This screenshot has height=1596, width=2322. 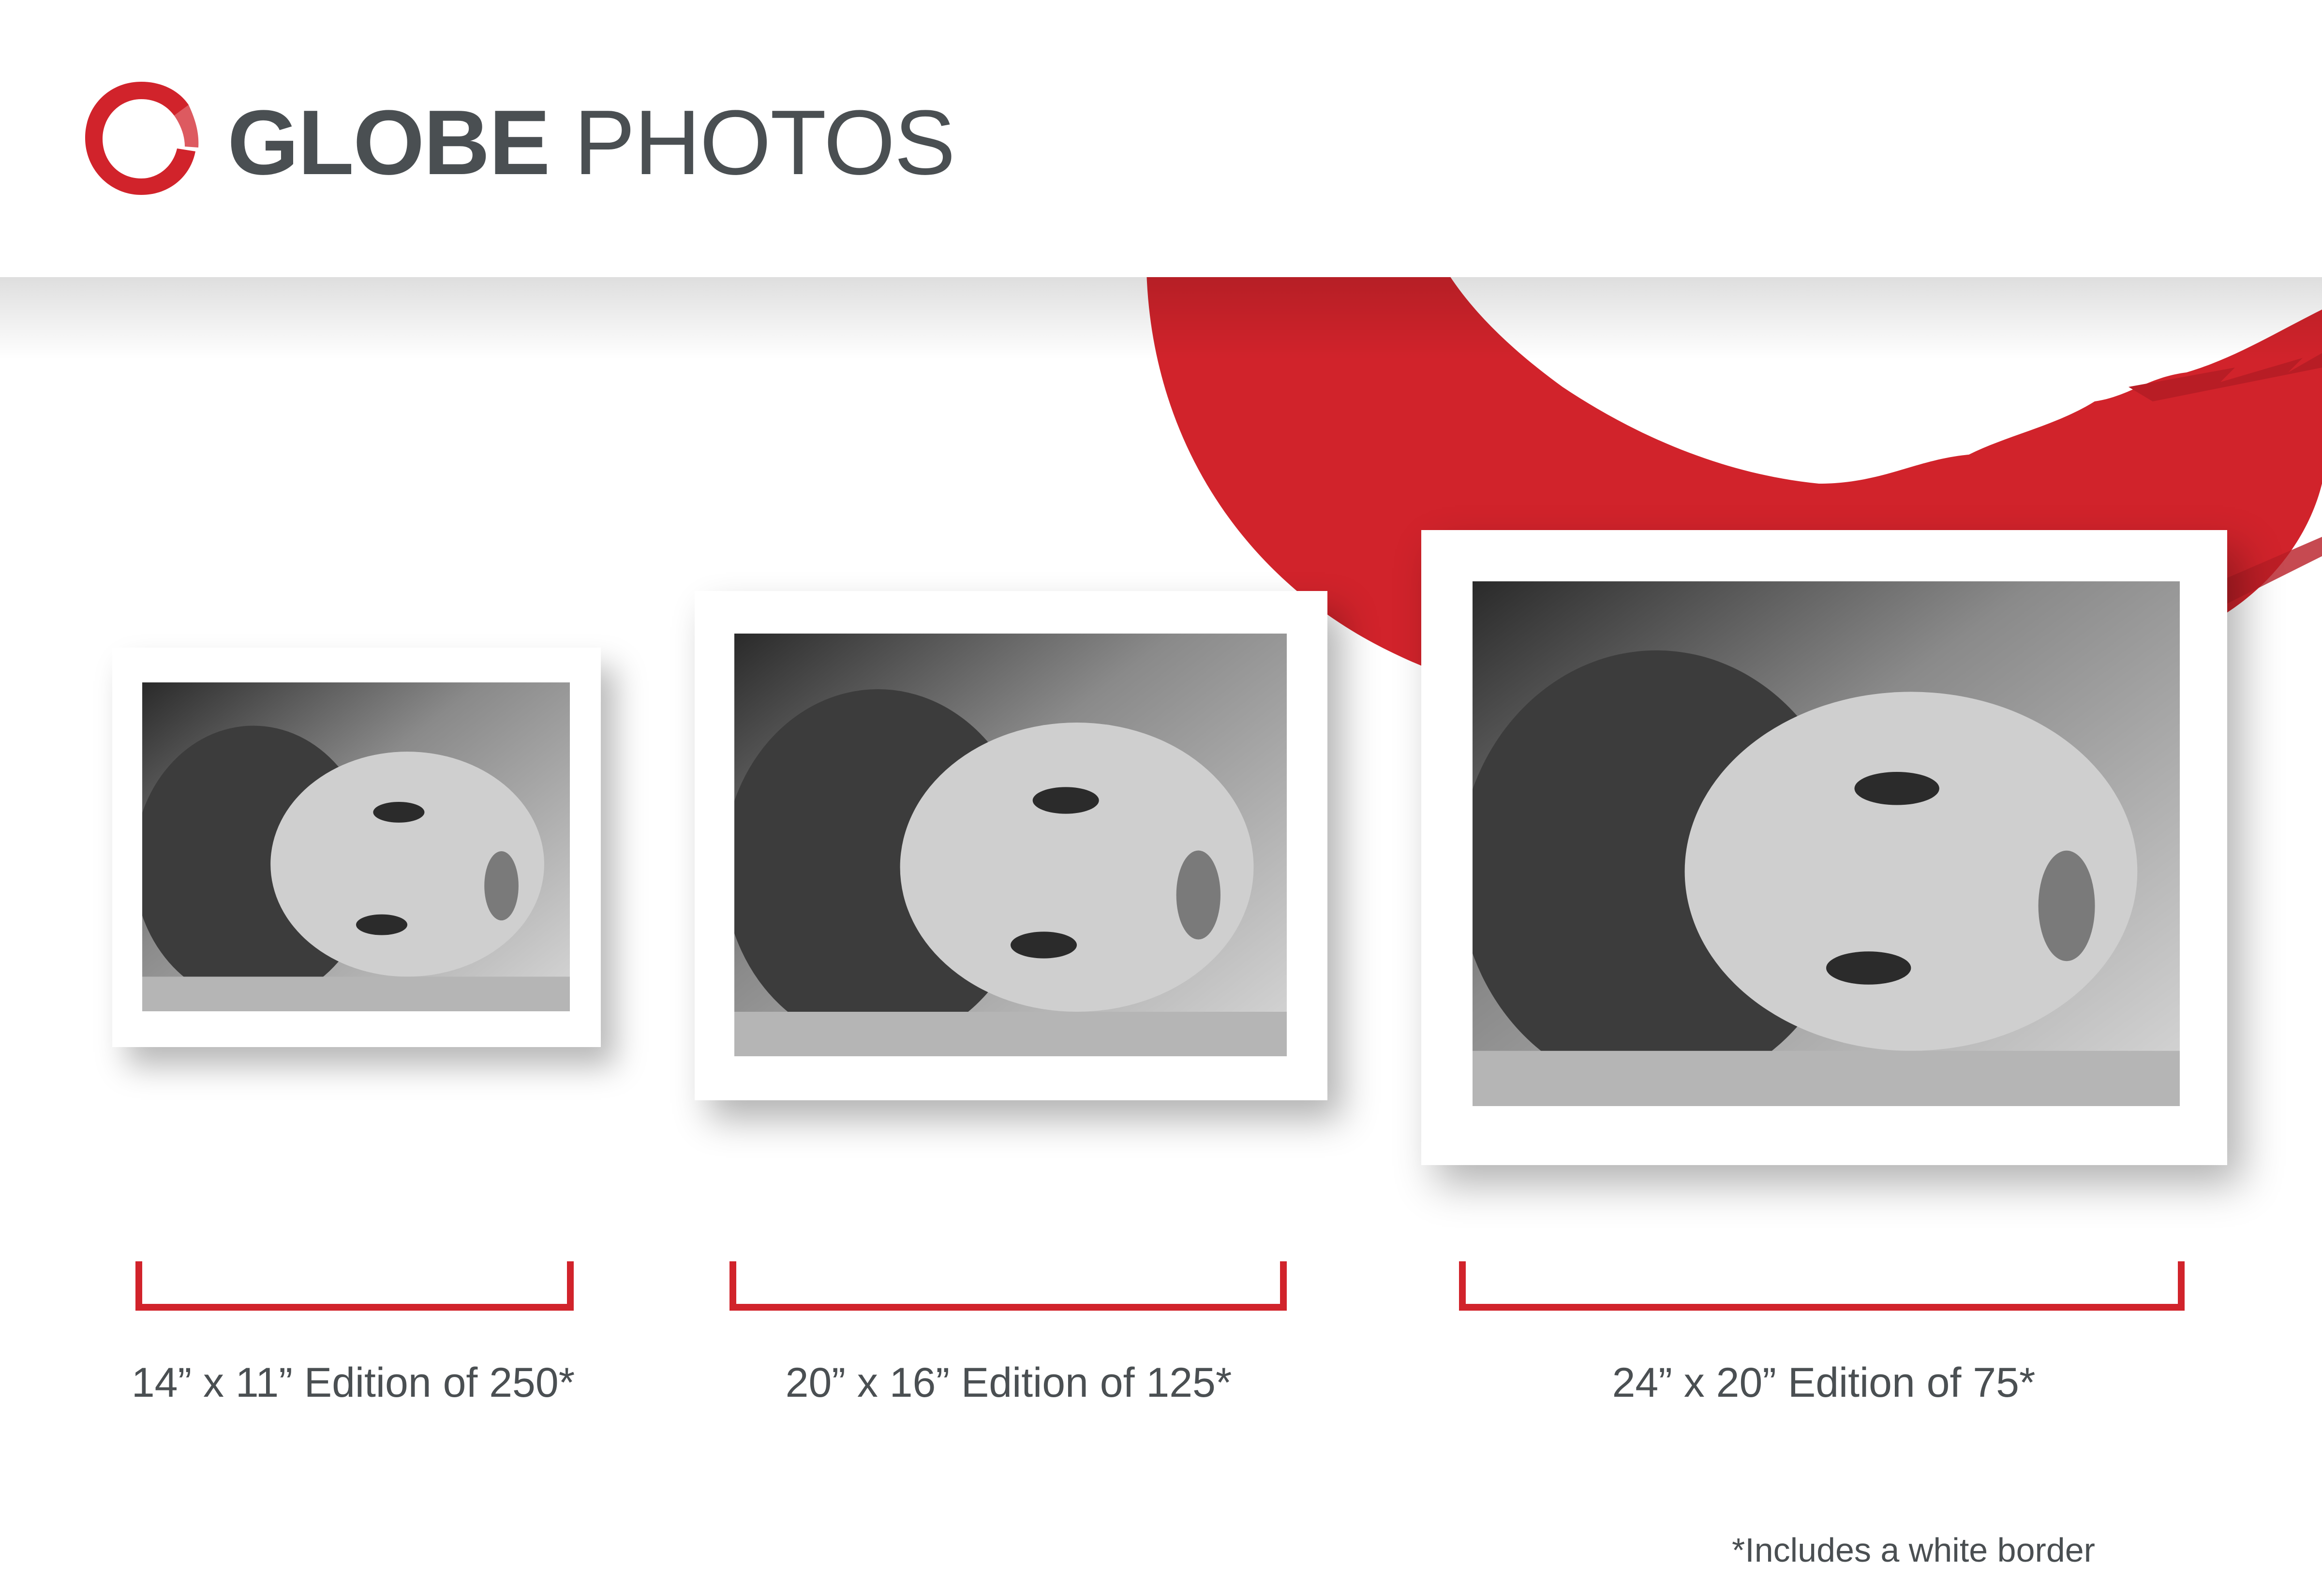 I want to click on print-preview-small, so click(x=356, y=847).